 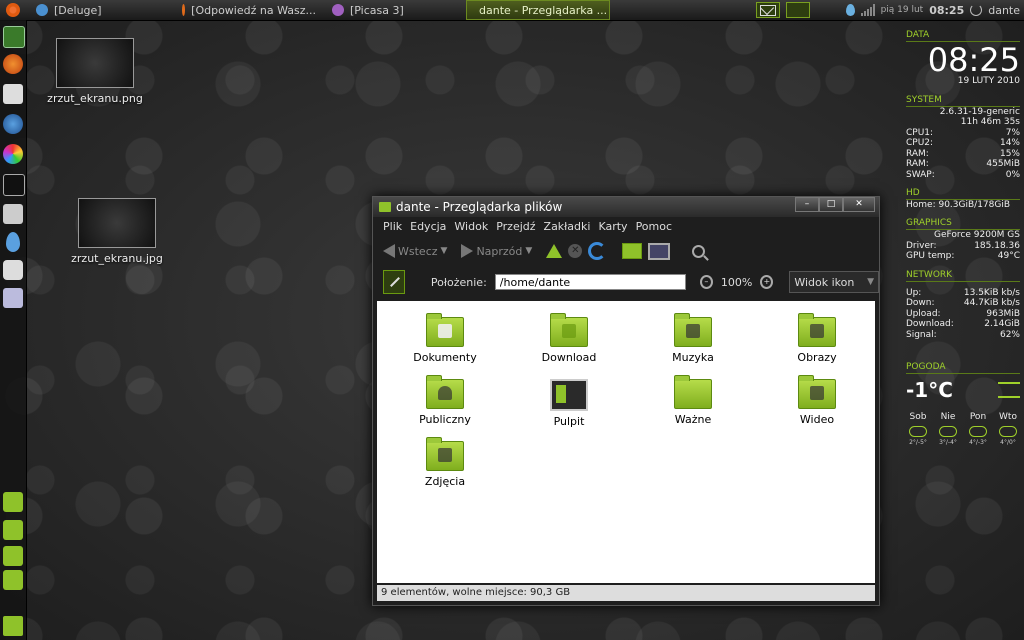 What do you see at coordinates (569, 338) in the screenshot?
I see `folder-item-download: Download` at bounding box center [569, 338].